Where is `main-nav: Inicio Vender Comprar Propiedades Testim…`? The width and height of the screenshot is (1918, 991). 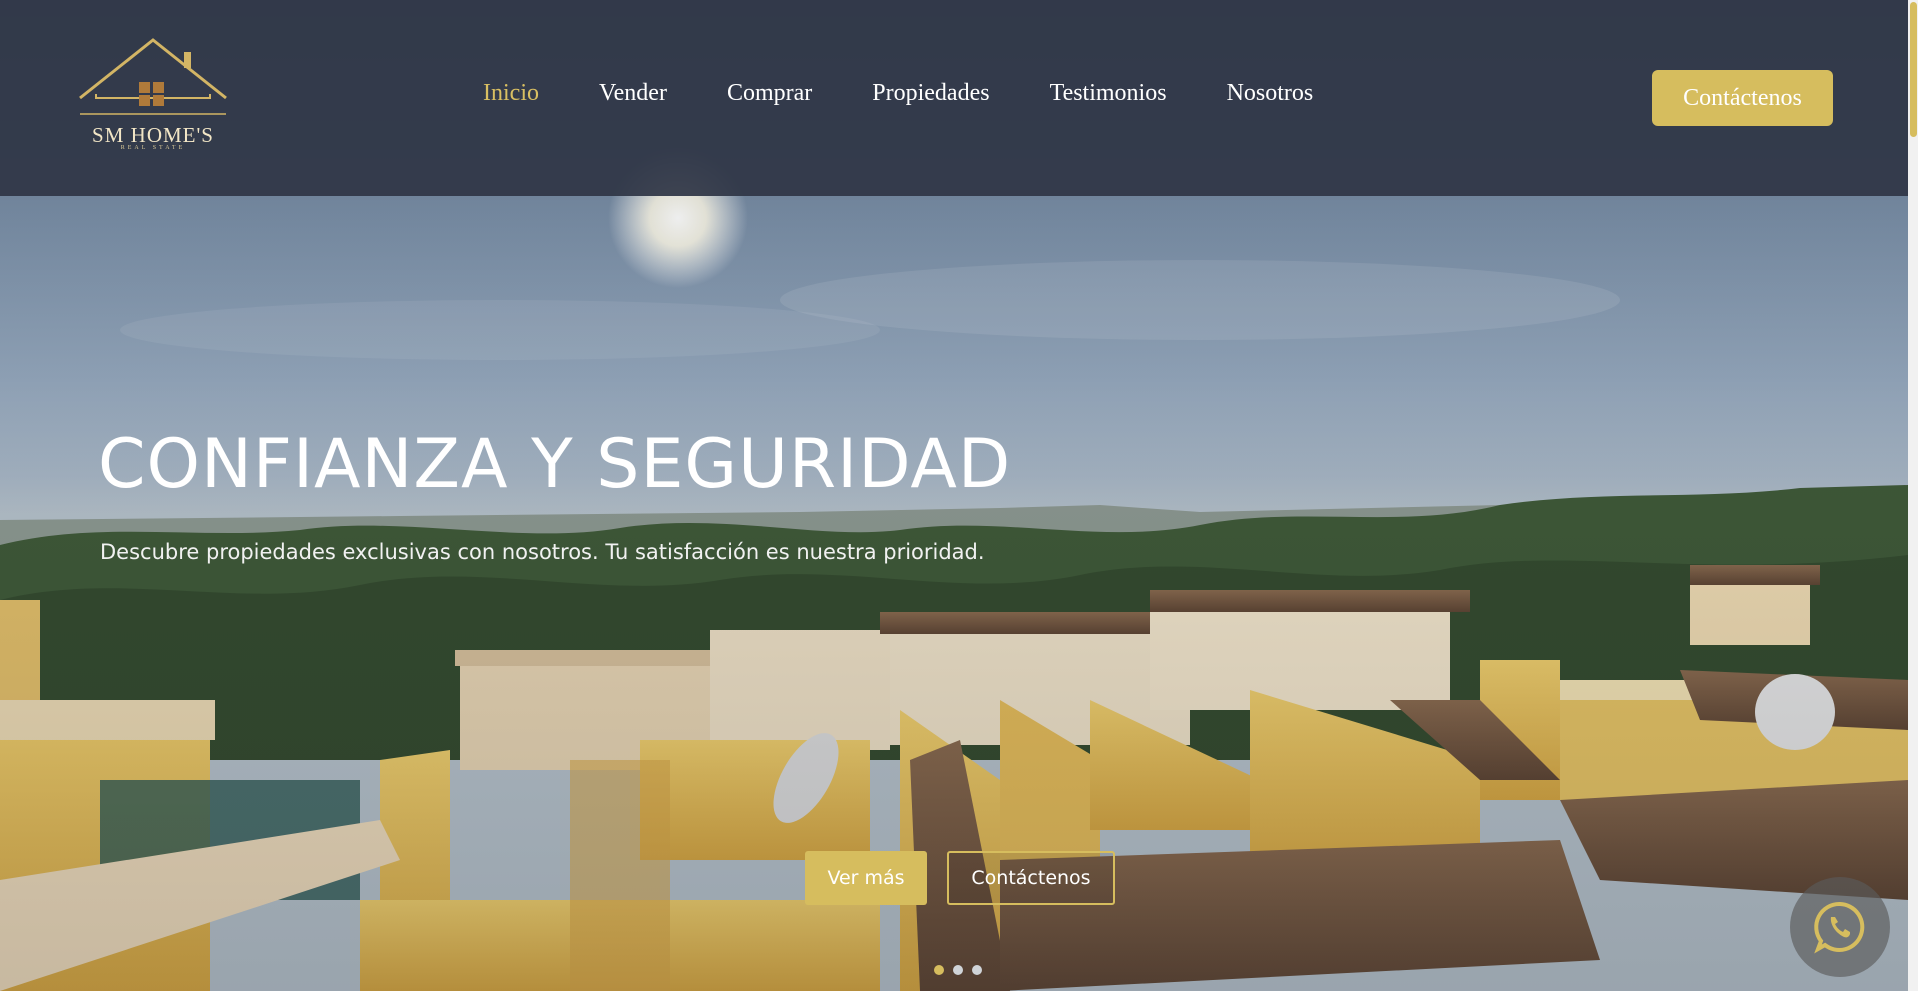 main-nav: Inicio Vender Comprar Propiedades Testim… is located at coordinates (928, 93).